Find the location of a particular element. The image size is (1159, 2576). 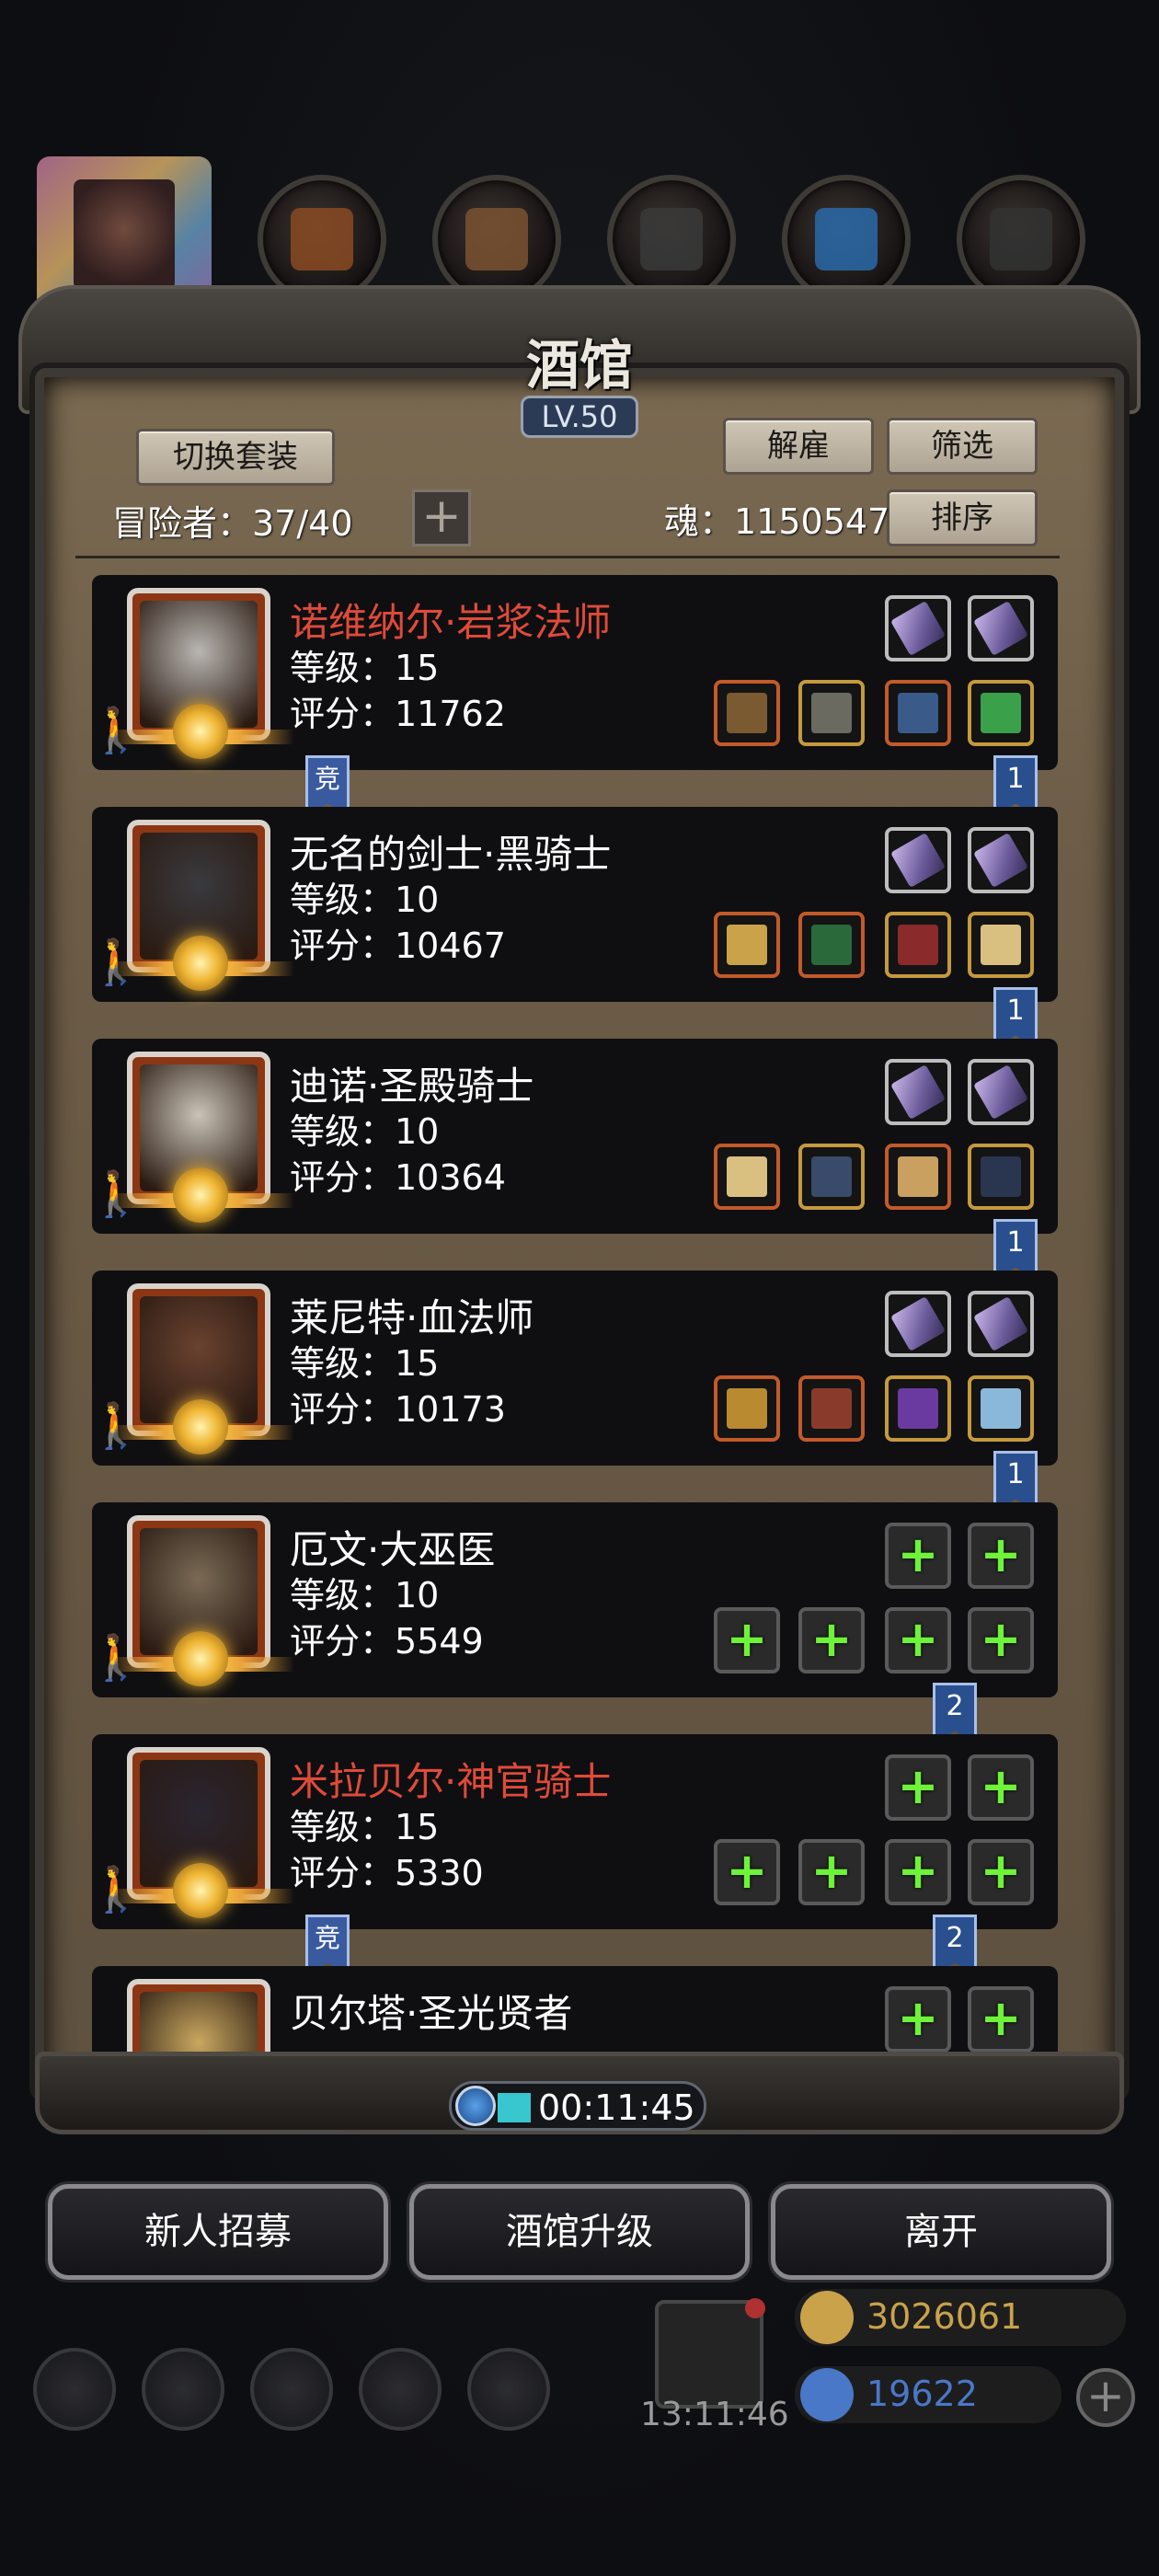

hero-card: 🚶 莱尼特·血法师 等级：15 评分：10173 is located at coordinates (575, 1368).